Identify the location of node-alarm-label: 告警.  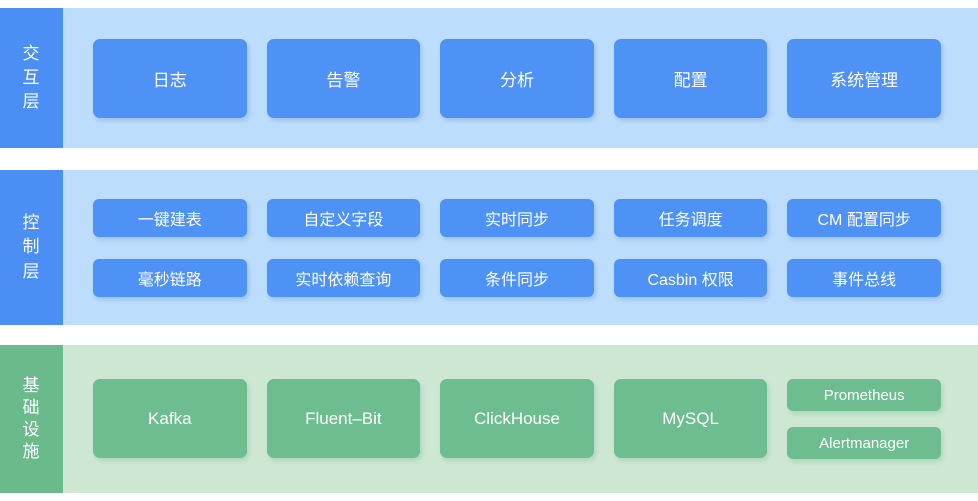
(343, 80).